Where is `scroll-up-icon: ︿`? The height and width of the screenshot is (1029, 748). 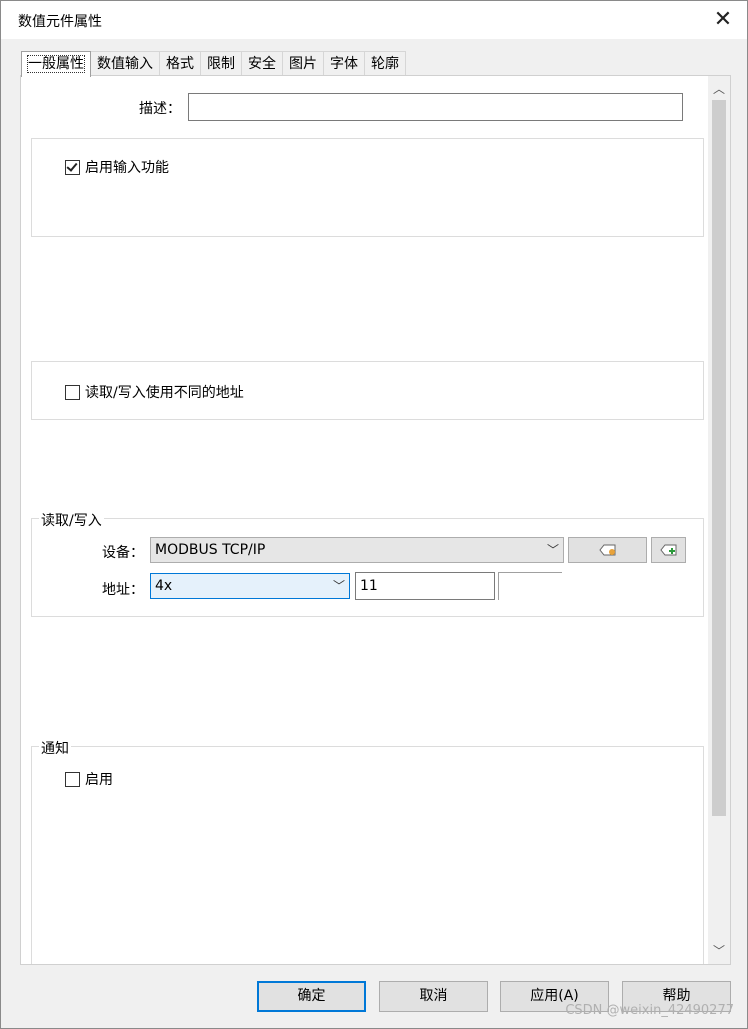
scroll-up-icon: ︿ is located at coordinates (719, 89).